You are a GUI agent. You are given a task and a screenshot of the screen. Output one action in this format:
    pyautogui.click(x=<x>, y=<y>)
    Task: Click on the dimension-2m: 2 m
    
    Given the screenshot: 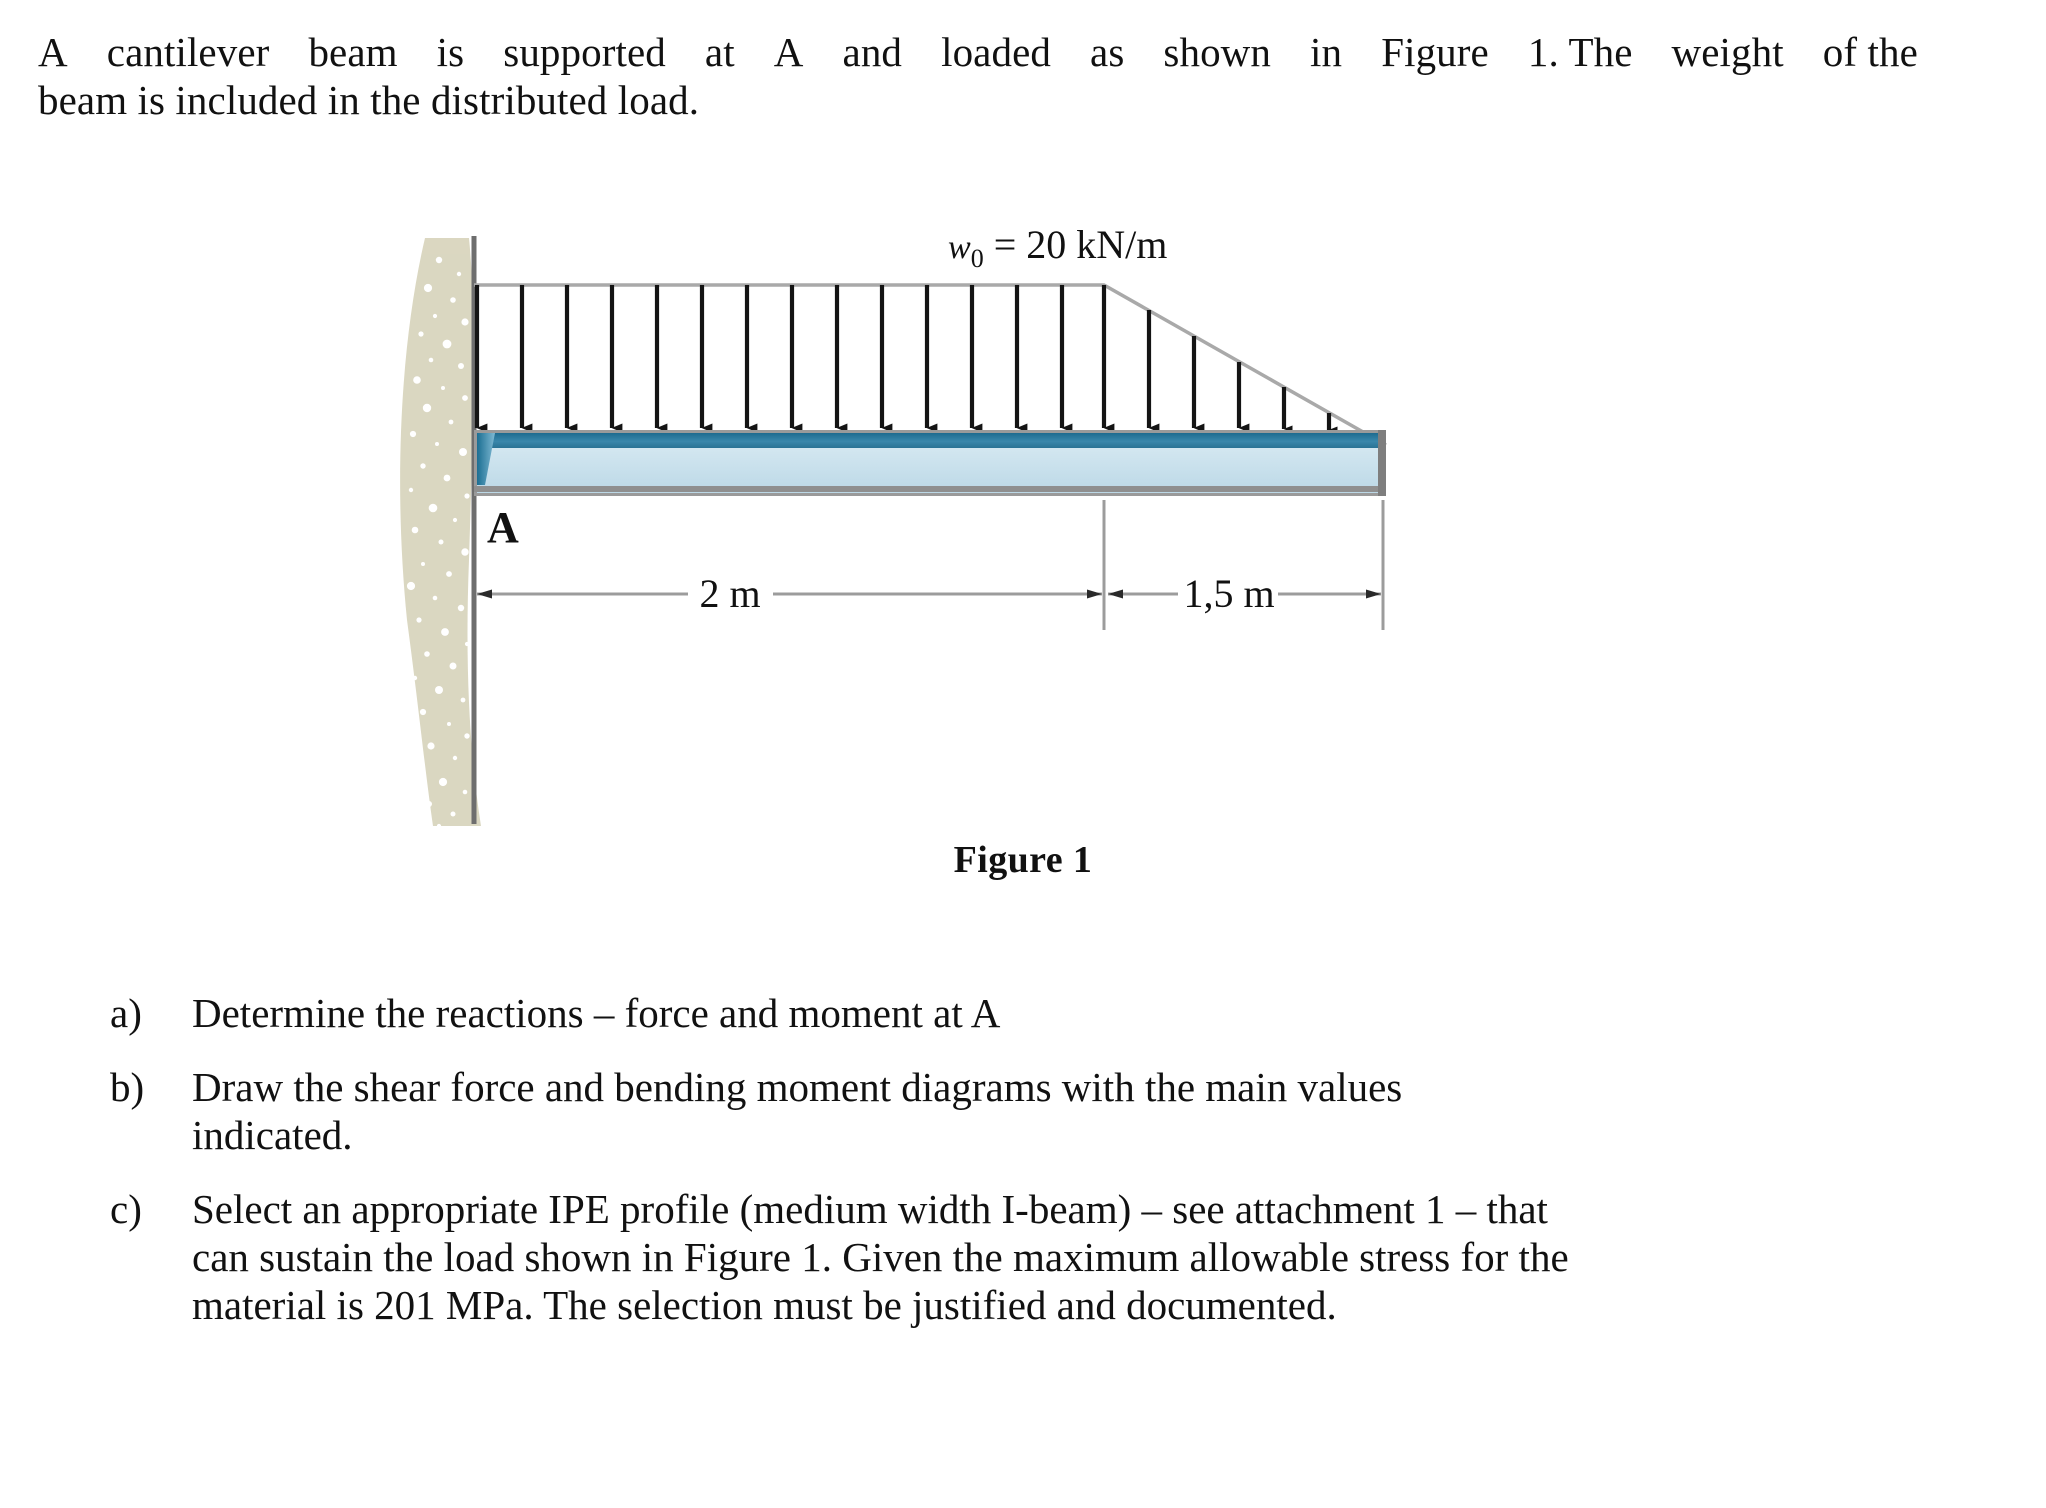 What is the action you would take?
    pyautogui.click(x=789, y=593)
    